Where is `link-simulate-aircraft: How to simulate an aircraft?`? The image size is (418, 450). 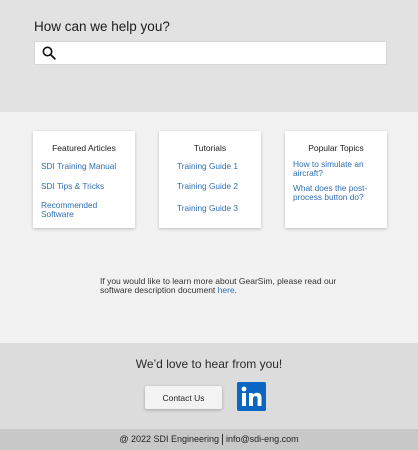 link-simulate-aircraft: How to simulate an aircraft? is located at coordinates (338, 169).